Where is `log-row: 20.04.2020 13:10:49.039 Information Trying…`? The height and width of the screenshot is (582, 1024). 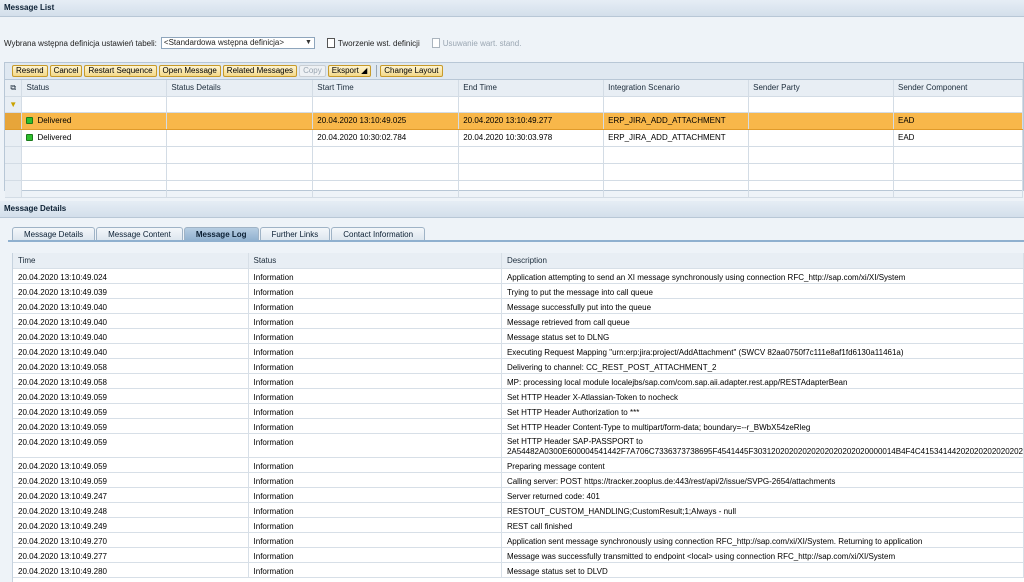 log-row: 20.04.2020 13:10:49.039 Information Trying… is located at coordinates (518, 291).